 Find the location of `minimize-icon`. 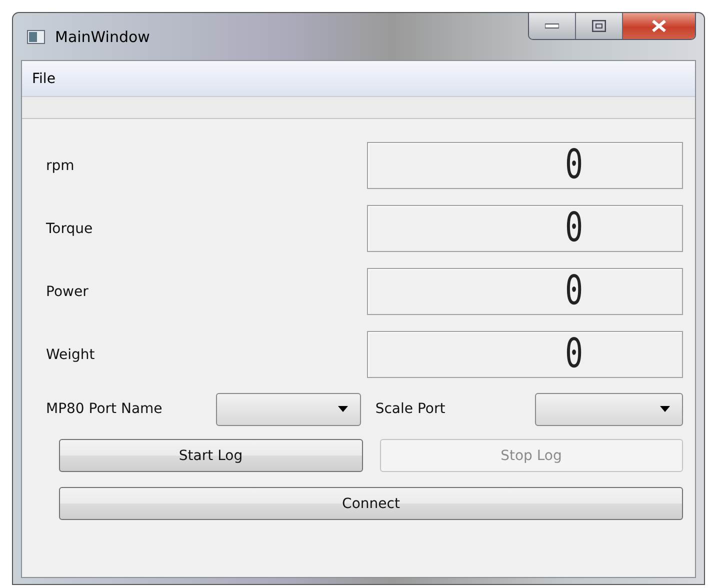

minimize-icon is located at coordinates (552, 26).